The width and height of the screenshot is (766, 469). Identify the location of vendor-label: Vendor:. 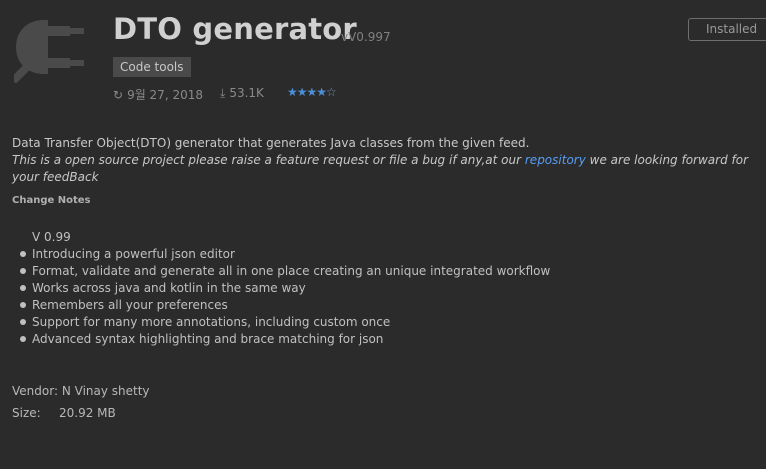
(35, 391).